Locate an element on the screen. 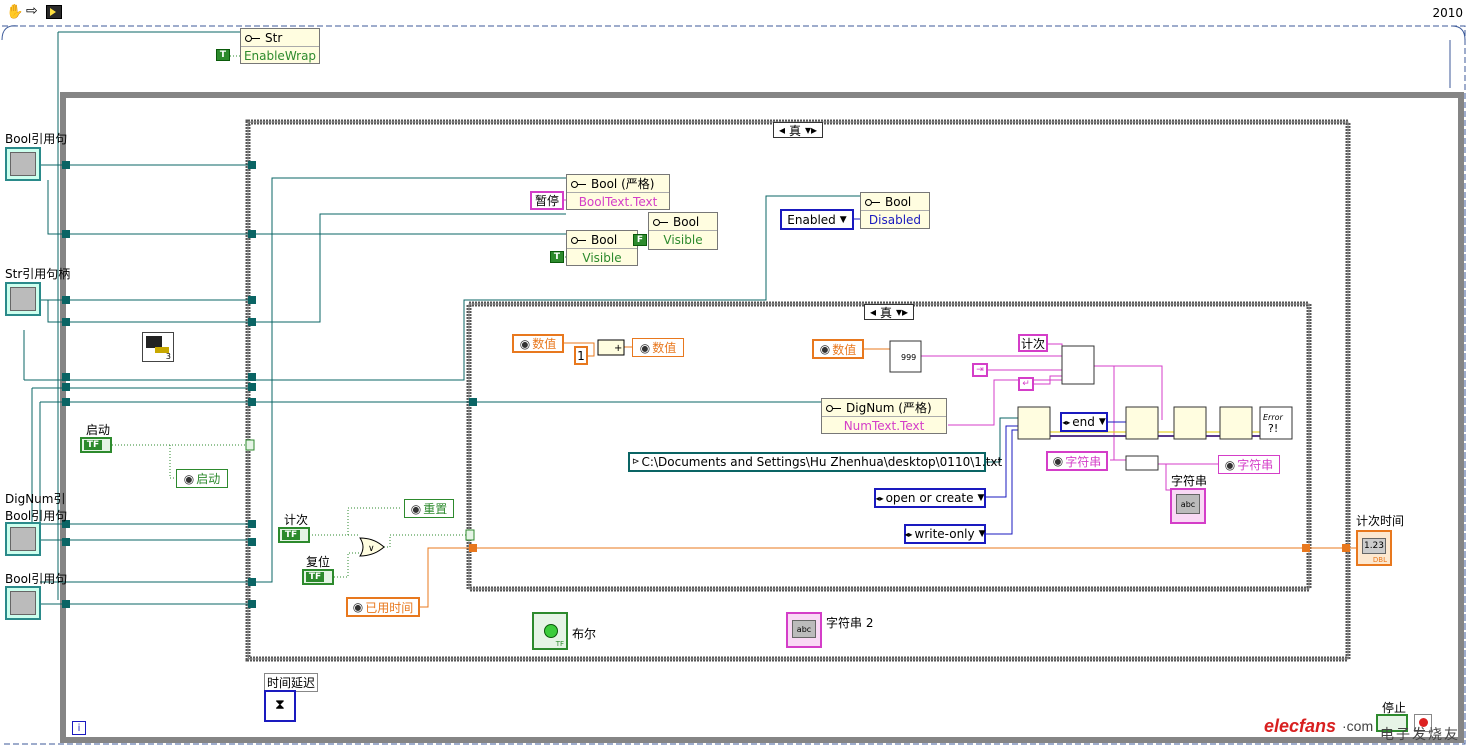 The height and width of the screenshot is (748, 1469). one-numeric-constant: 1 is located at coordinates (581, 355).